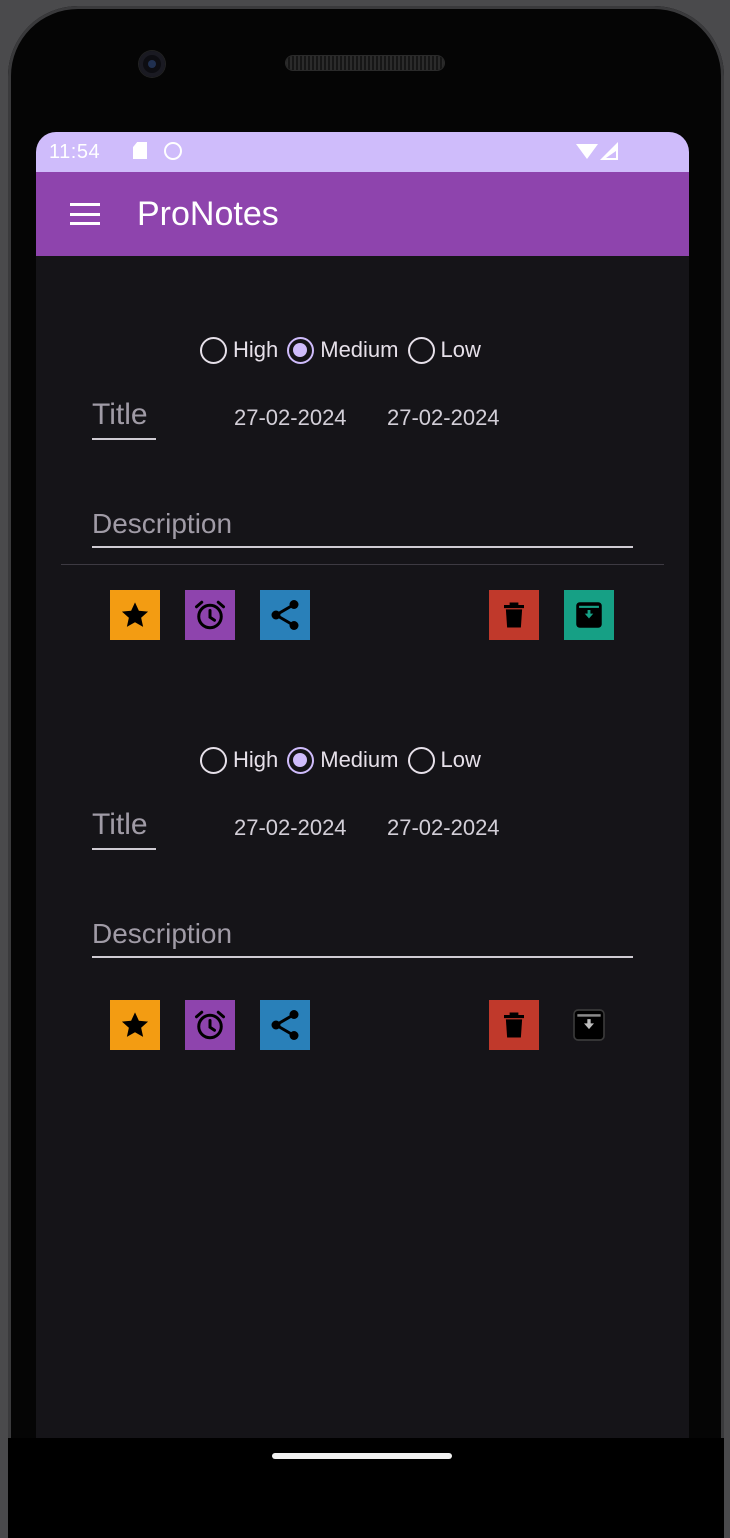 The height and width of the screenshot is (1538, 730). What do you see at coordinates (362, 564) in the screenshot?
I see `note-divider` at bounding box center [362, 564].